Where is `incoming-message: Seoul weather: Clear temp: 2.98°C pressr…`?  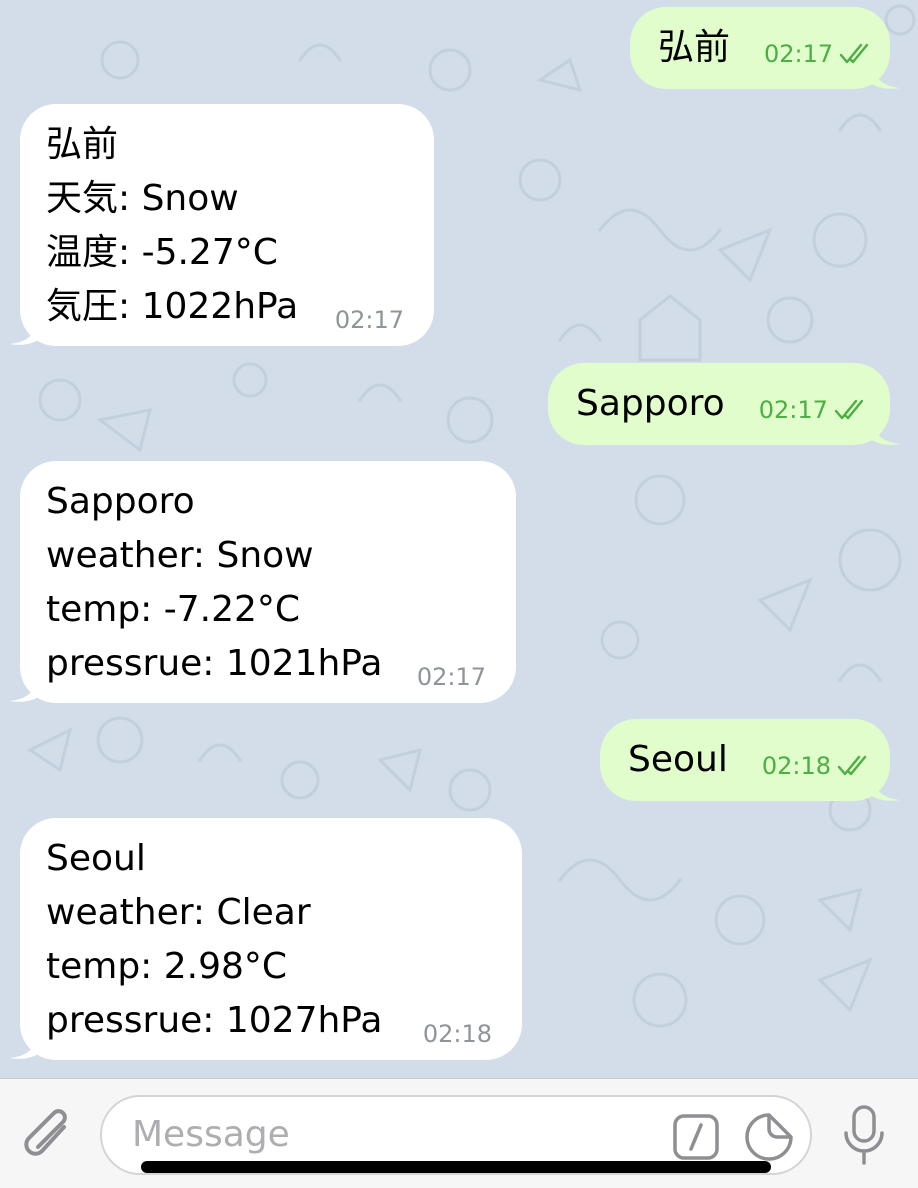 incoming-message: Seoul weather: Clear temp: 2.98°C pressr… is located at coordinates (271, 939).